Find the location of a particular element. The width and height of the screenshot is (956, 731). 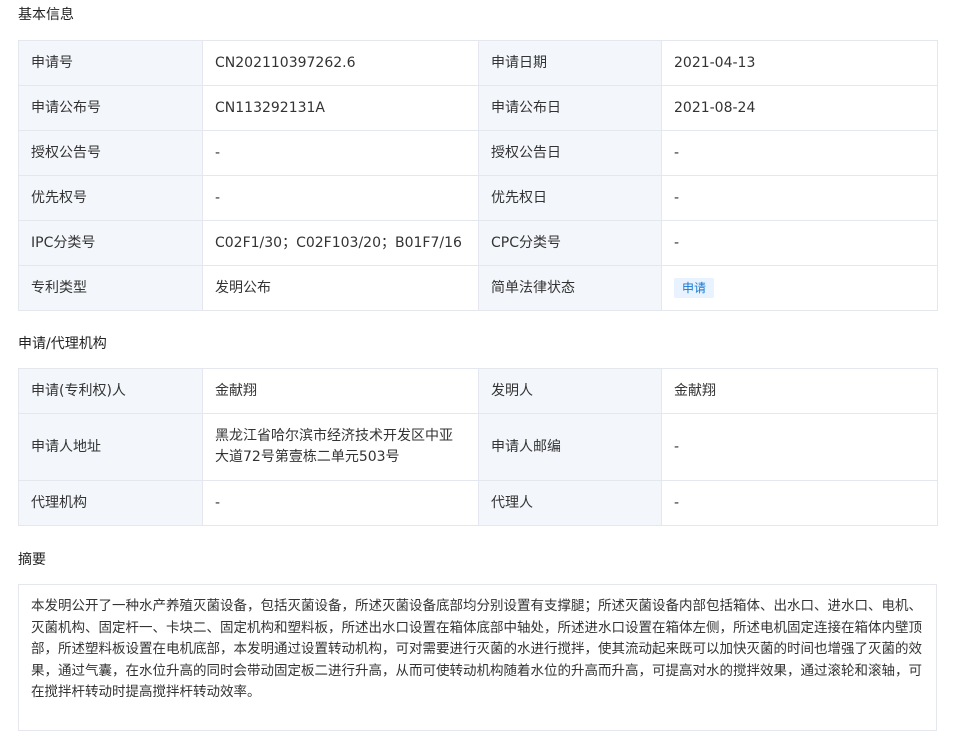

priority-date-value: - is located at coordinates (799, 198).